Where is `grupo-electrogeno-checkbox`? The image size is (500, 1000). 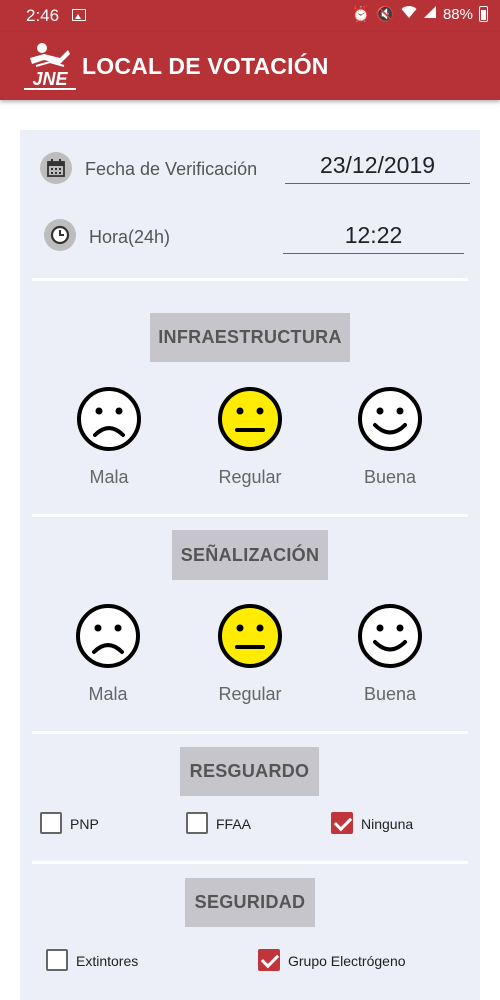
grupo-electrogeno-checkbox is located at coordinates (269, 960).